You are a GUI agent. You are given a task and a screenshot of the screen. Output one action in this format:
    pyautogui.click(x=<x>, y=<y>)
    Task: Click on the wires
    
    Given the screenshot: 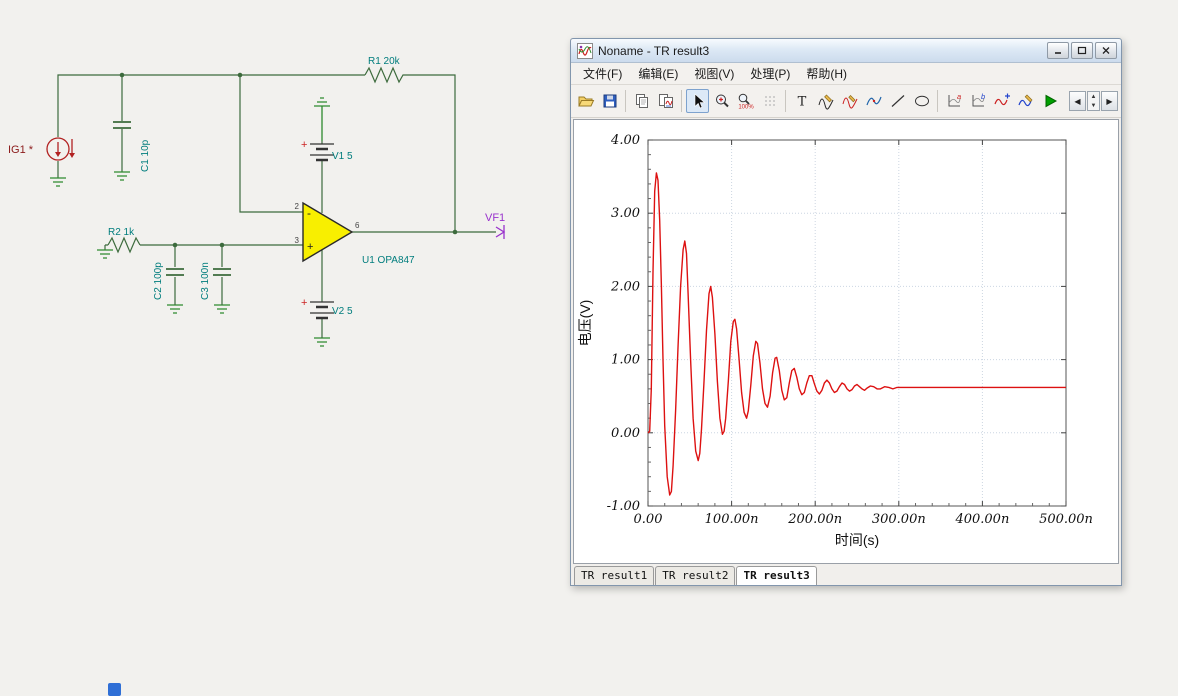 What is the action you would take?
    pyautogui.click(x=276, y=162)
    